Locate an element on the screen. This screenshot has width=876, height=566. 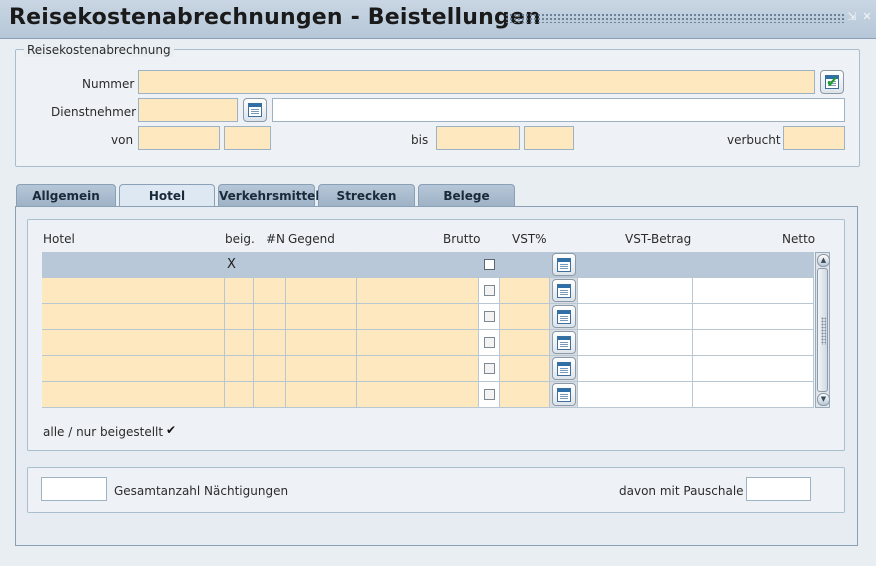
bis-date-input is located at coordinates (478, 138).